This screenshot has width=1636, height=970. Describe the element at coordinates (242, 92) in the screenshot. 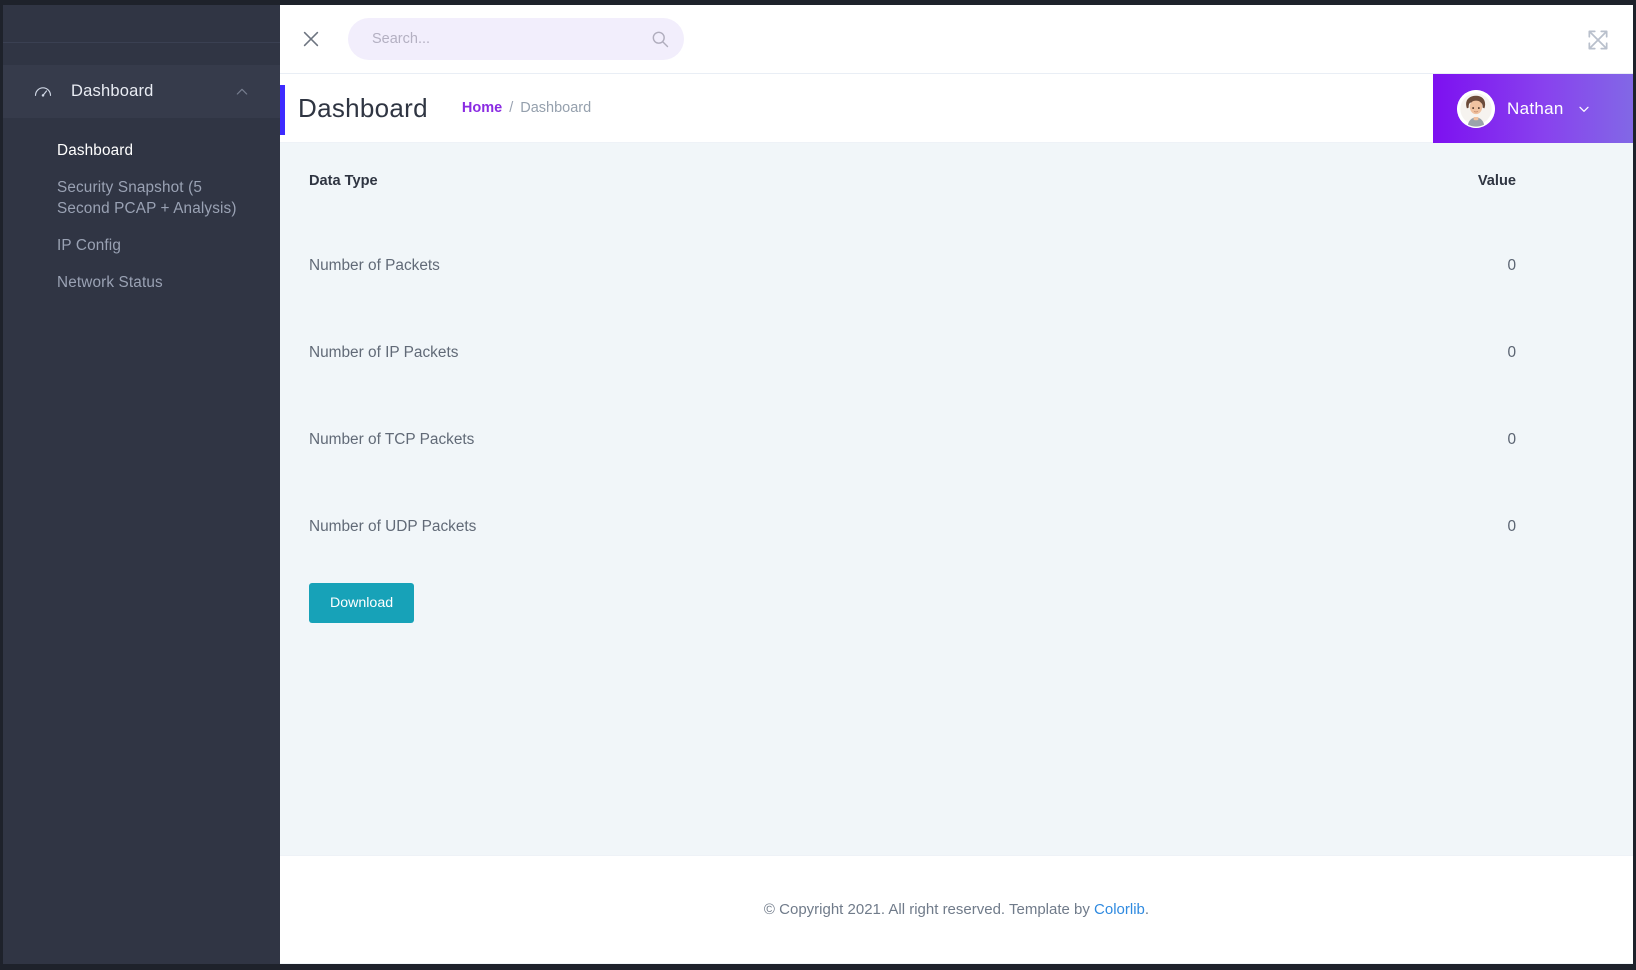

I see `chevron-up-icon` at that location.